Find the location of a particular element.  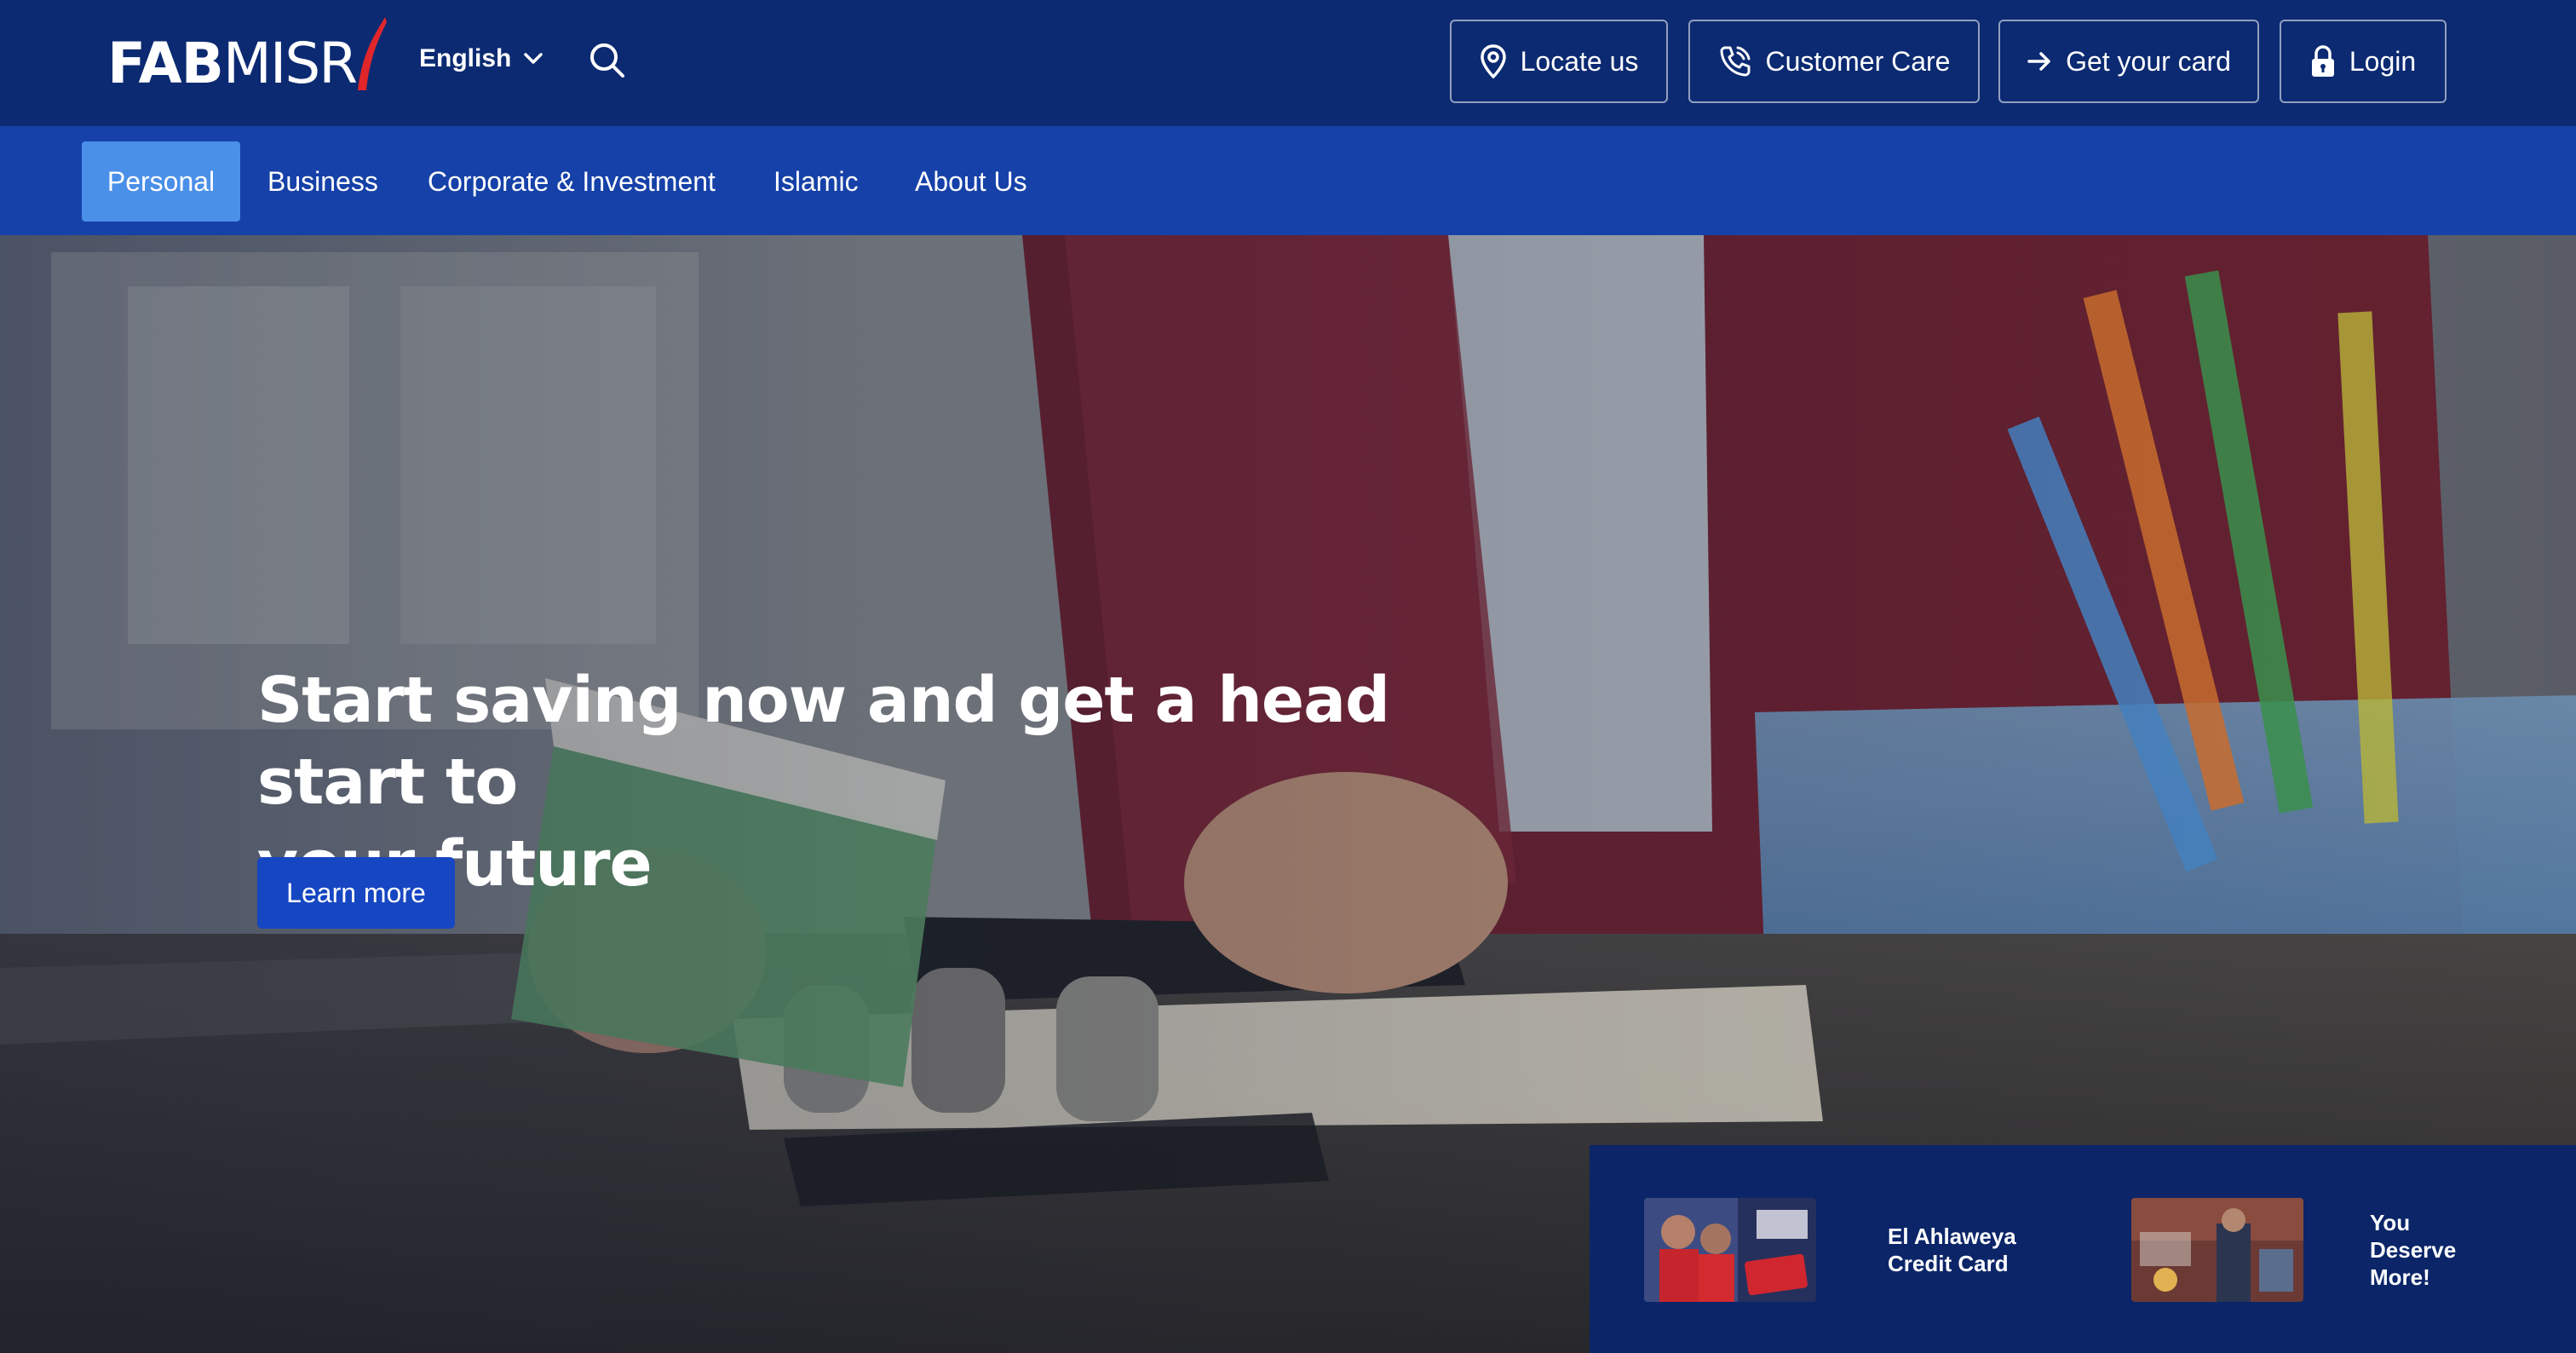

search-button is located at coordinates (607, 60).